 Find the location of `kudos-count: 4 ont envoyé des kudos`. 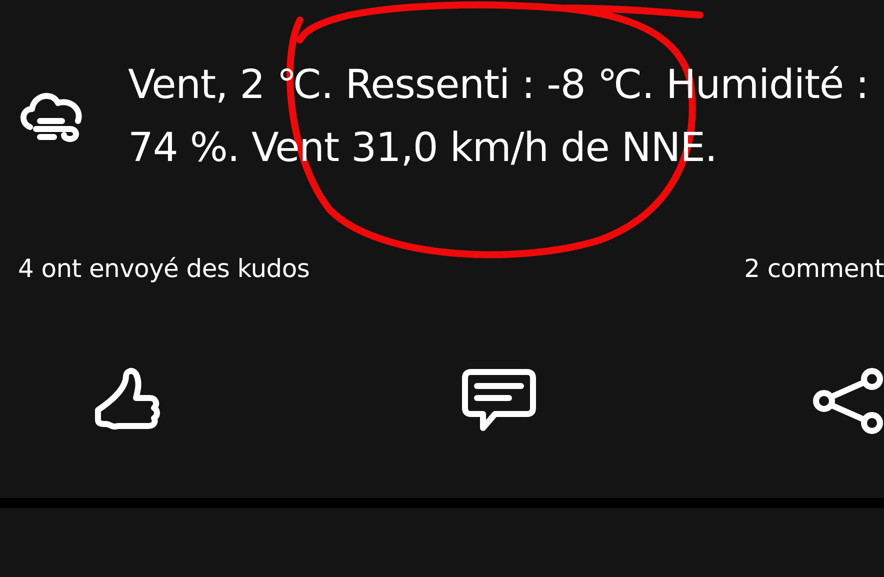

kudos-count: 4 ont envoyé des kudos is located at coordinates (164, 269).